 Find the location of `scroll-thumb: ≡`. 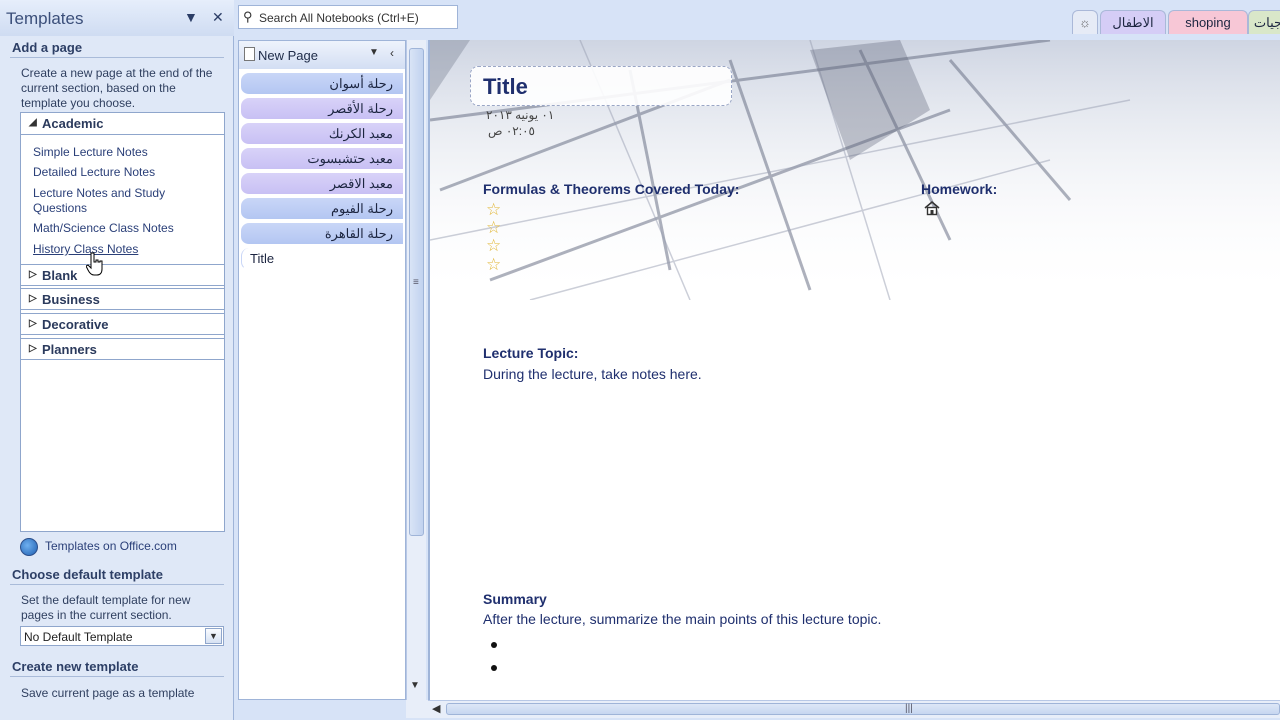

scroll-thumb: ≡ is located at coordinates (416, 292).